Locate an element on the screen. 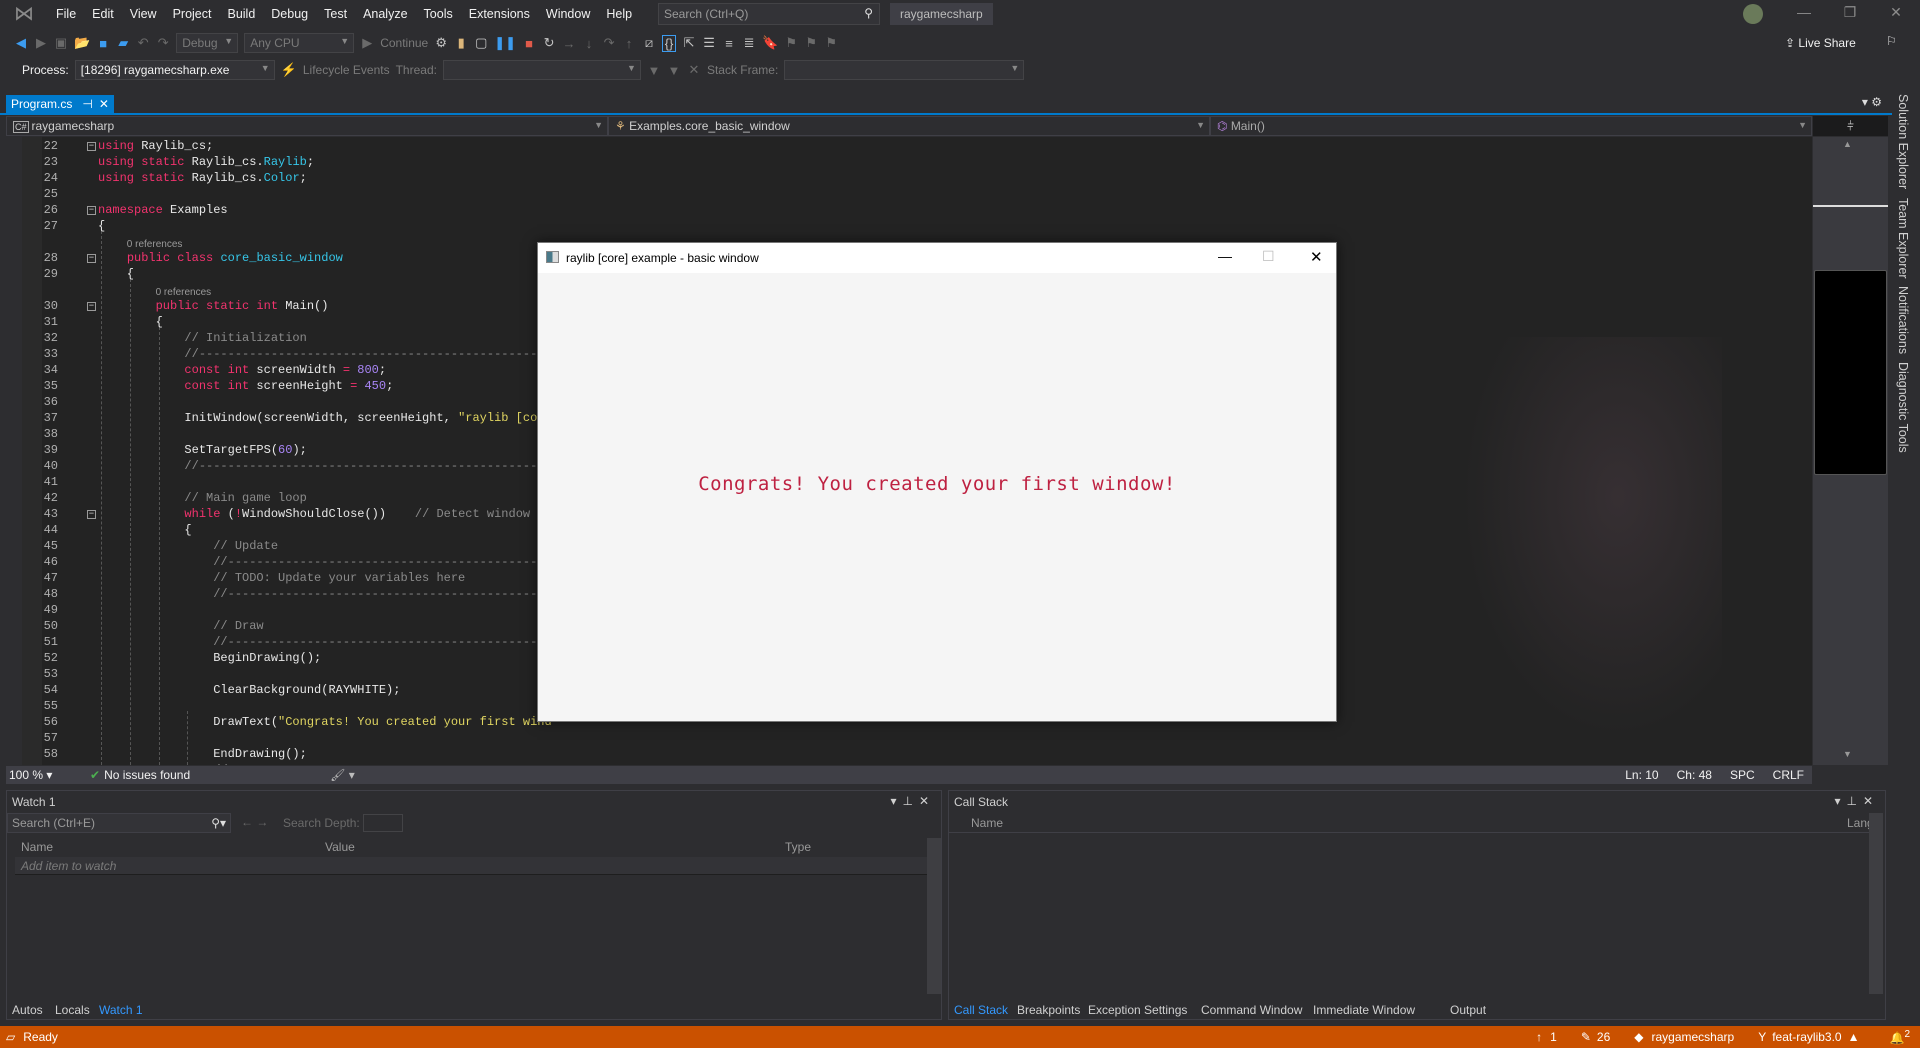 The height and width of the screenshot is (1048, 1920). step-over-icon: ↷ is located at coordinates (609, 43).